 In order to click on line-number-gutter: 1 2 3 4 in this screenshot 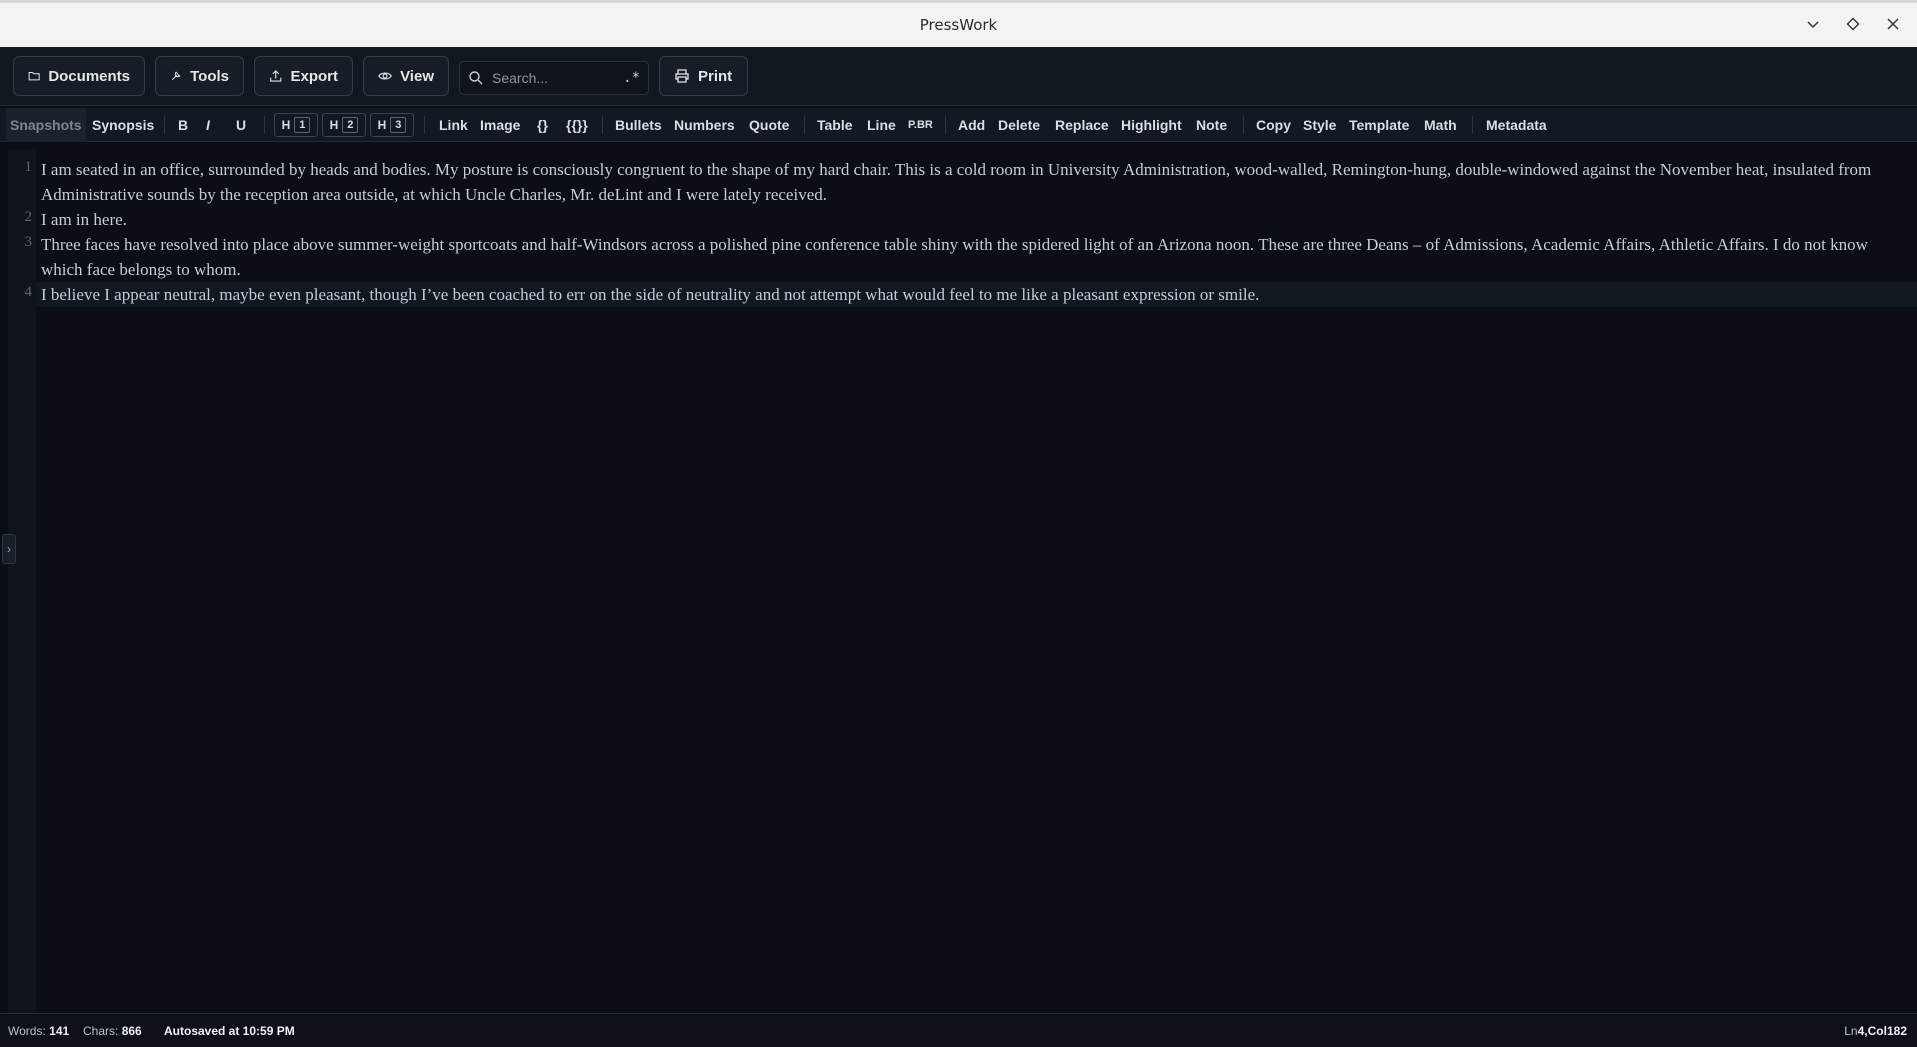, I will do `click(22, 581)`.